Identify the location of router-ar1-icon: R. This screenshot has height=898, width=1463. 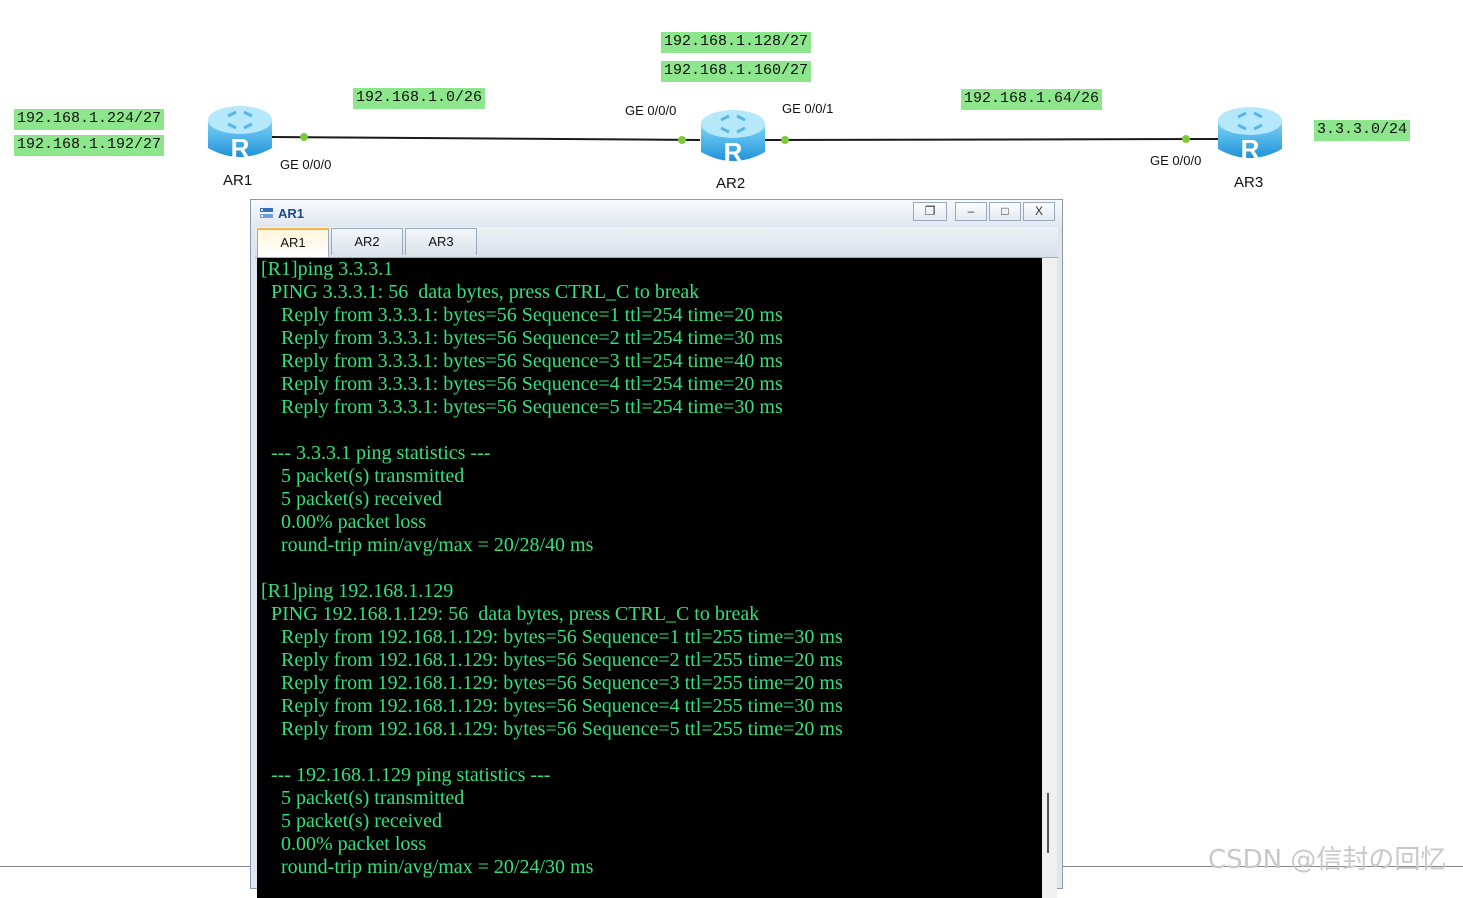
(240, 133).